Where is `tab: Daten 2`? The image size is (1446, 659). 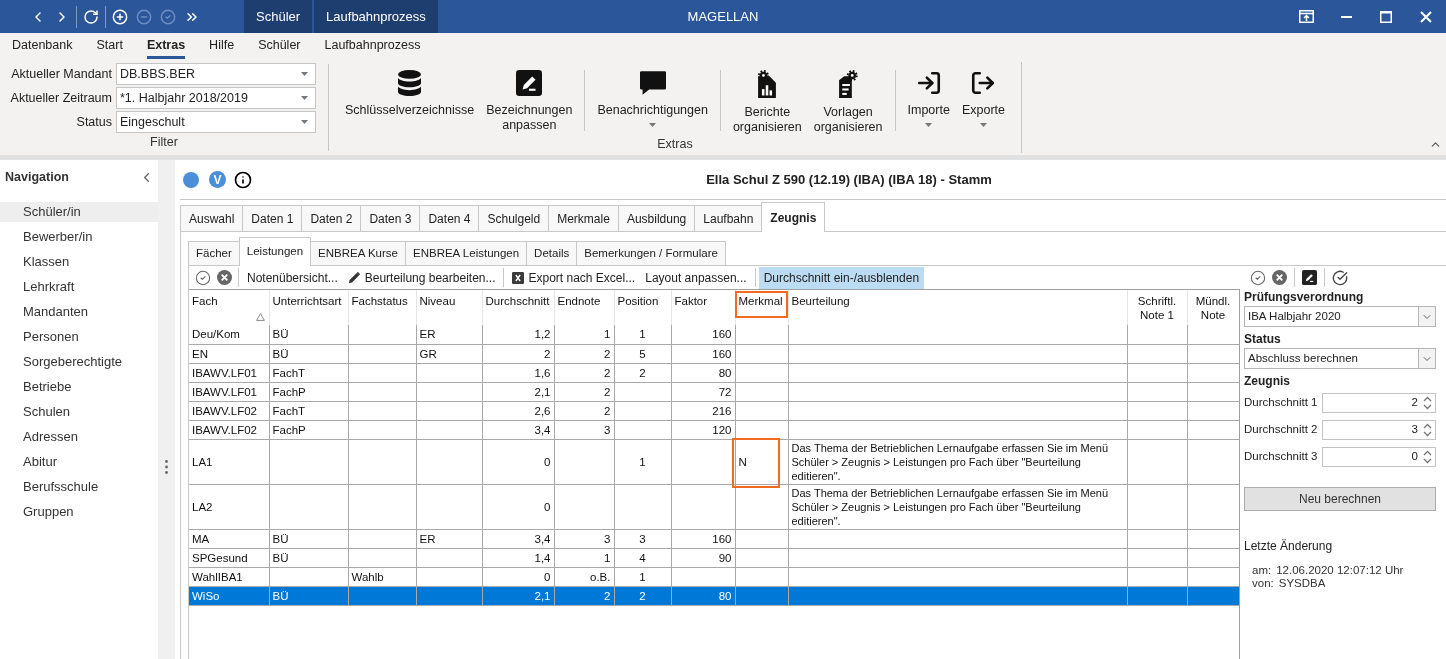 tab: Daten 2 is located at coordinates (331, 218).